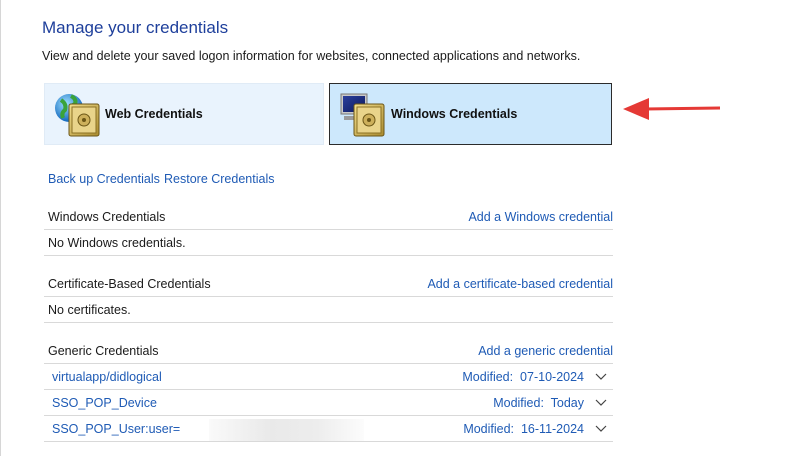 Image resolution: width=811 pixels, height=456 pixels. Describe the element at coordinates (116, 429) in the screenshot. I see `credential-name: SSO_POP_User:user=` at that location.